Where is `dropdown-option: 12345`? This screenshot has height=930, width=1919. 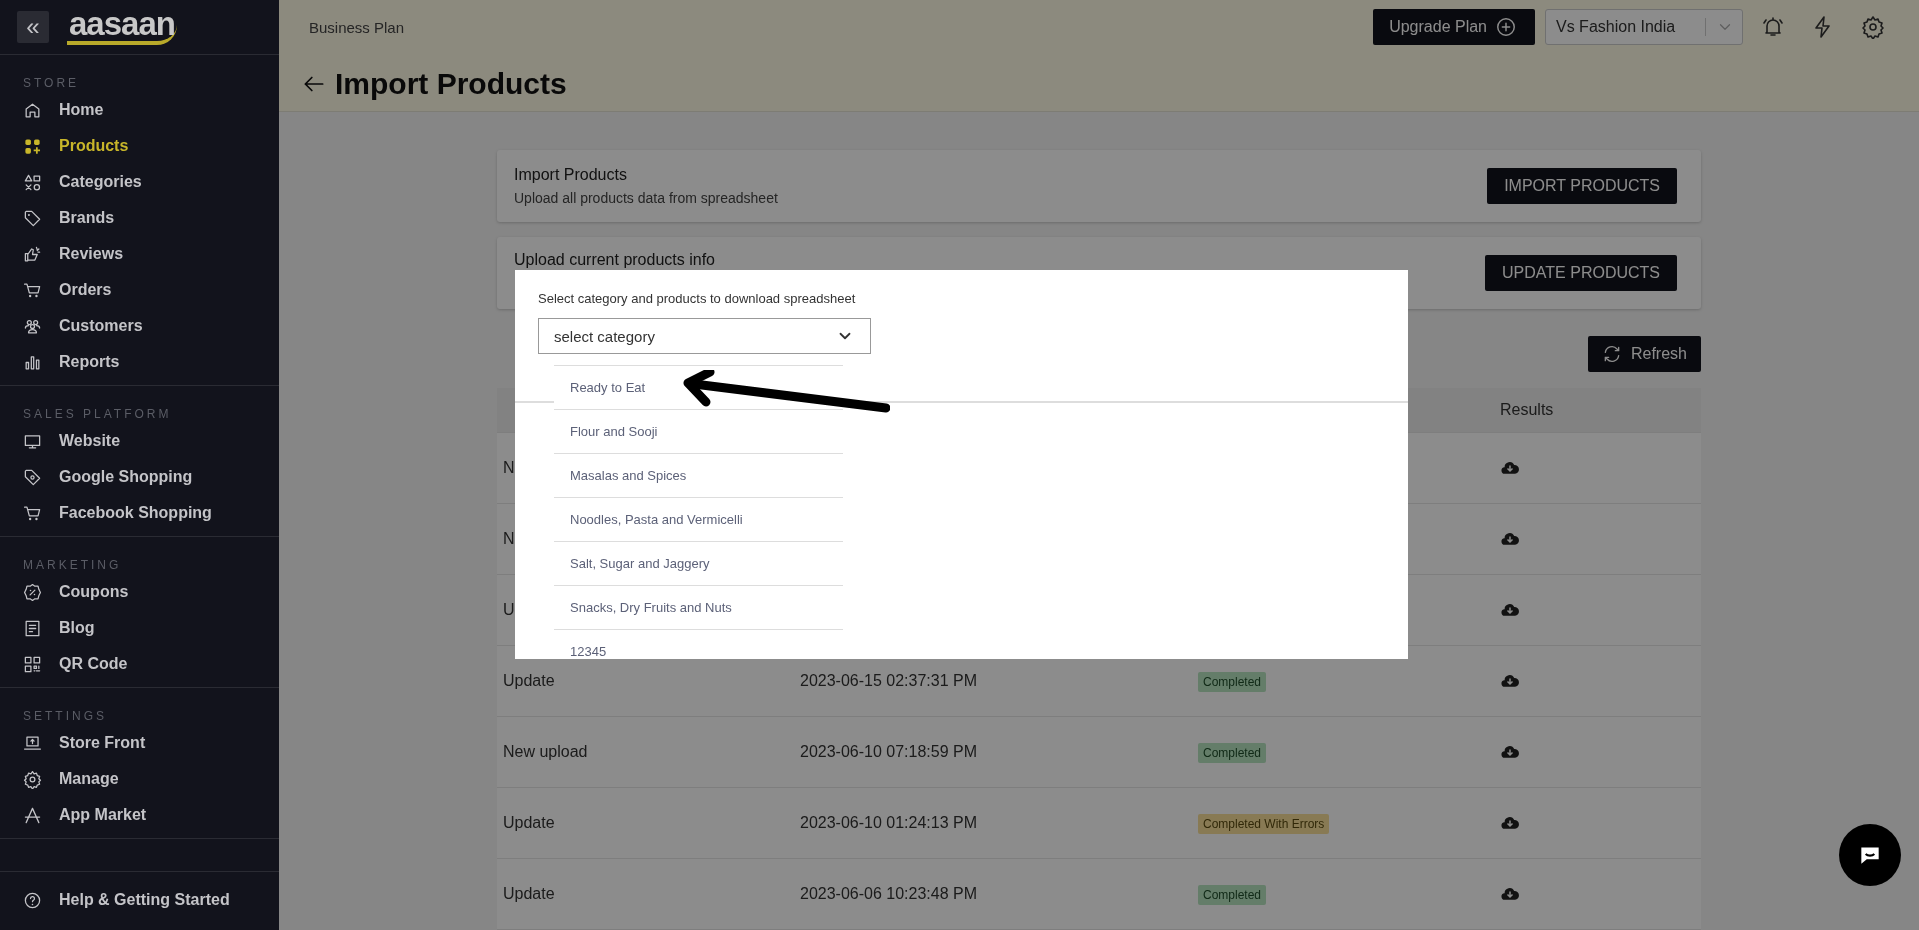
dropdown-option: 12345 is located at coordinates (698, 644).